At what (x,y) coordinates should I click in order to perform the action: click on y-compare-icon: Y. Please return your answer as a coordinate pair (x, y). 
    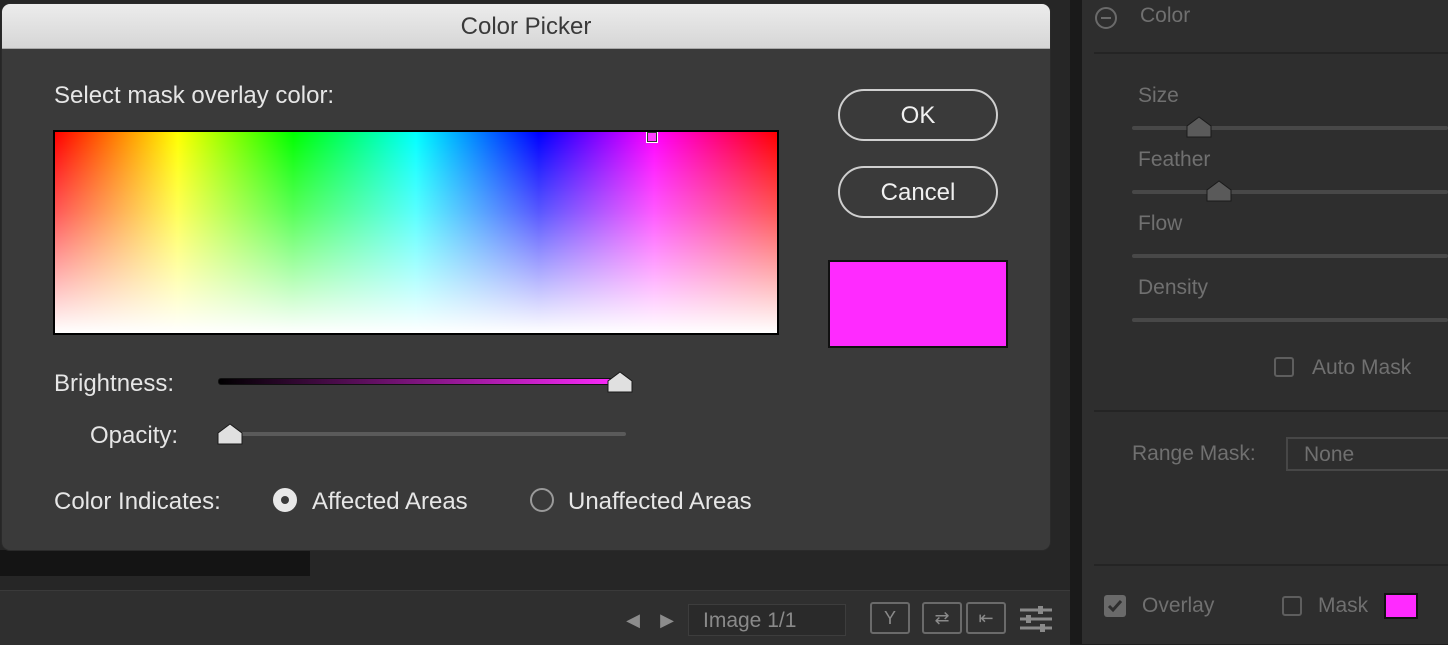
    Looking at the image, I should click on (890, 618).